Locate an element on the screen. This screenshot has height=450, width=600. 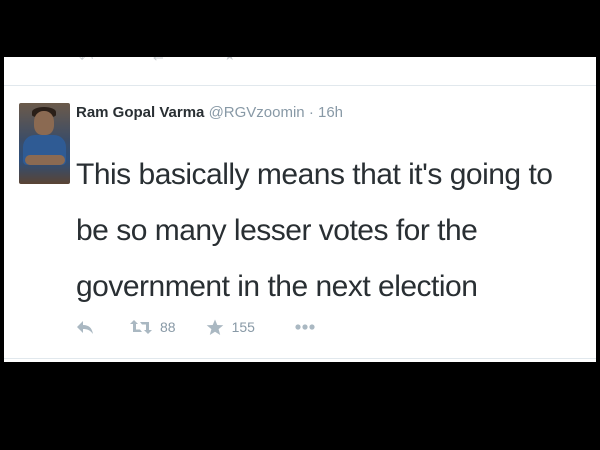
user-handle: @RGVzoomin is located at coordinates (257, 112).